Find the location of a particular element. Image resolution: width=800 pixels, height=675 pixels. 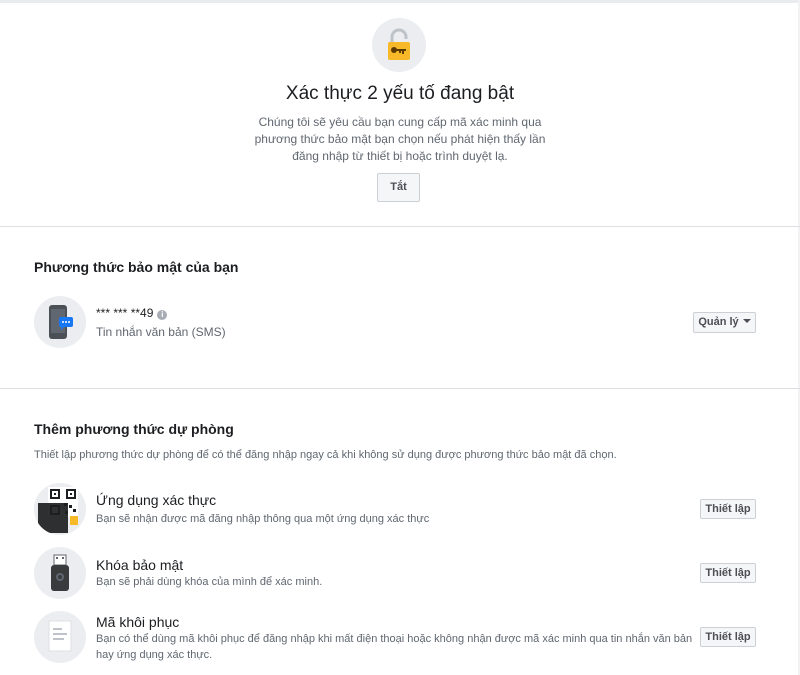

qr-phone-icon is located at coordinates (60, 509).